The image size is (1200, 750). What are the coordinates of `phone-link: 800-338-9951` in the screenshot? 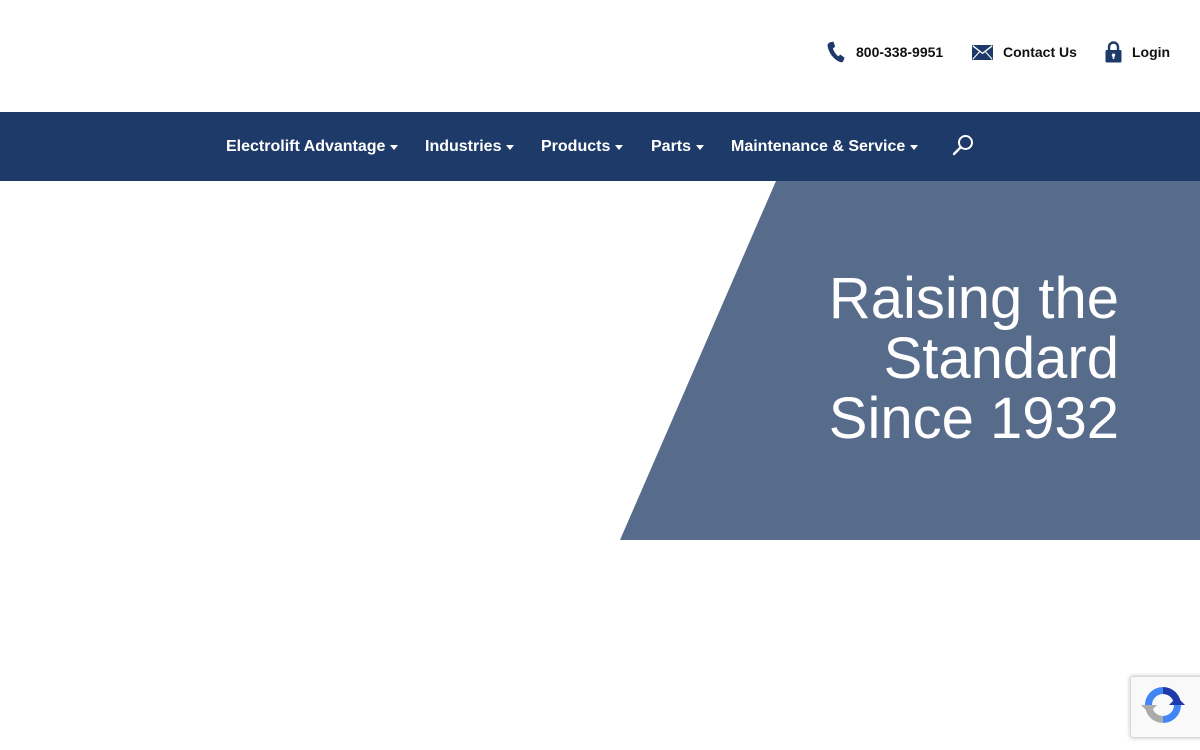 It's located at (884, 52).